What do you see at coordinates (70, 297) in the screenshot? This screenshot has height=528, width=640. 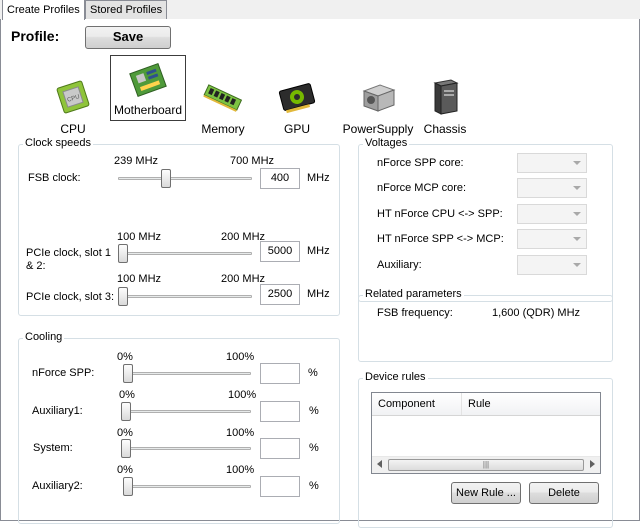 I see `pcie3-label: PCIe clock, slot 3:` at bounding box center [70, 297].